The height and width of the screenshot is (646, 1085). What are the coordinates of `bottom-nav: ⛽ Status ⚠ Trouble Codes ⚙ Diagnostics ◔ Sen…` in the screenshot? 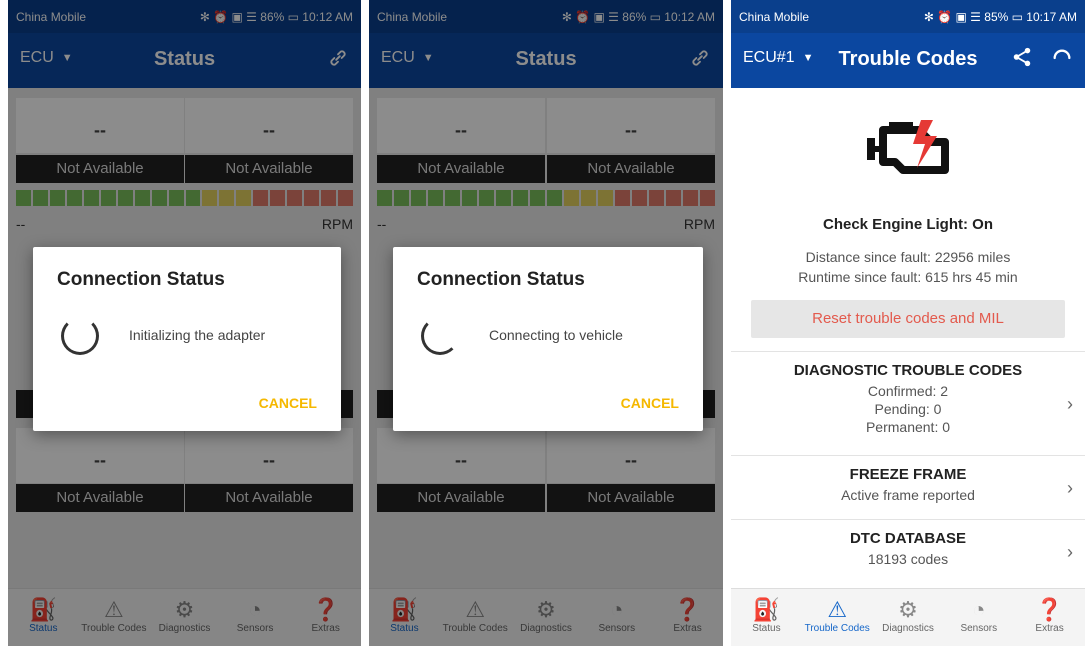 It's located at (908, 617).